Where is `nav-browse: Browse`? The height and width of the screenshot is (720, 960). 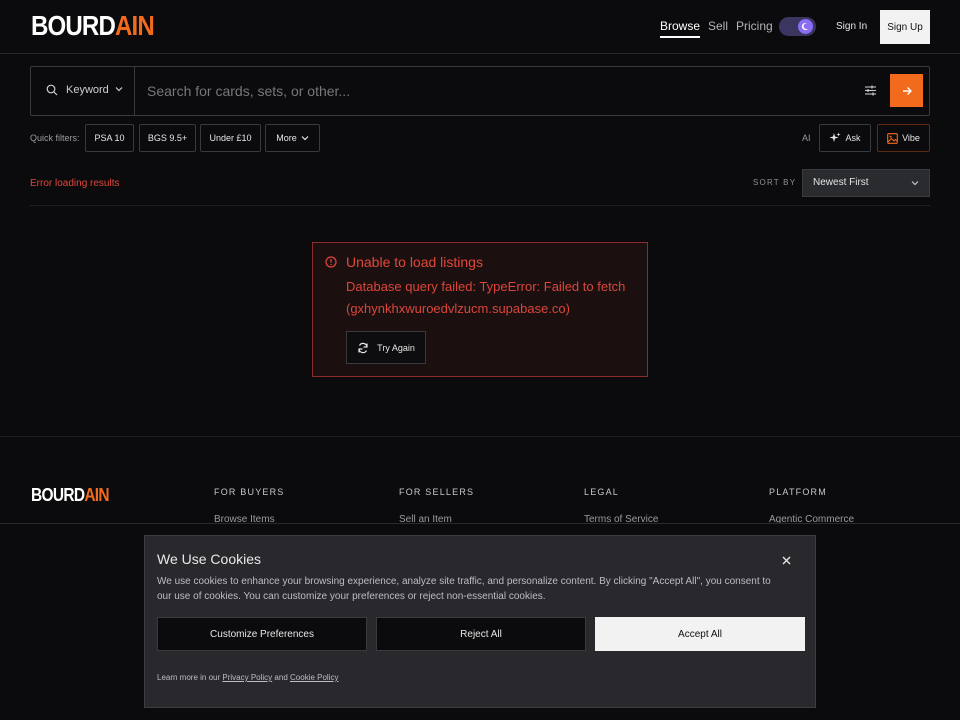
nav-browse: Browse is located at coordinates (680, 28).